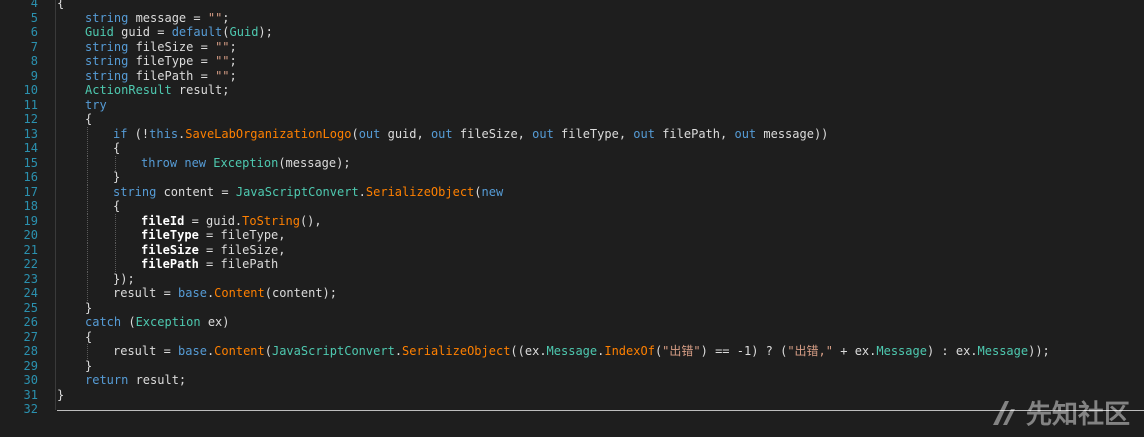  What do you see at coordinates (146, 293) in the screenshot?
I see `code-token: result =` at bounding box center [146, 293].